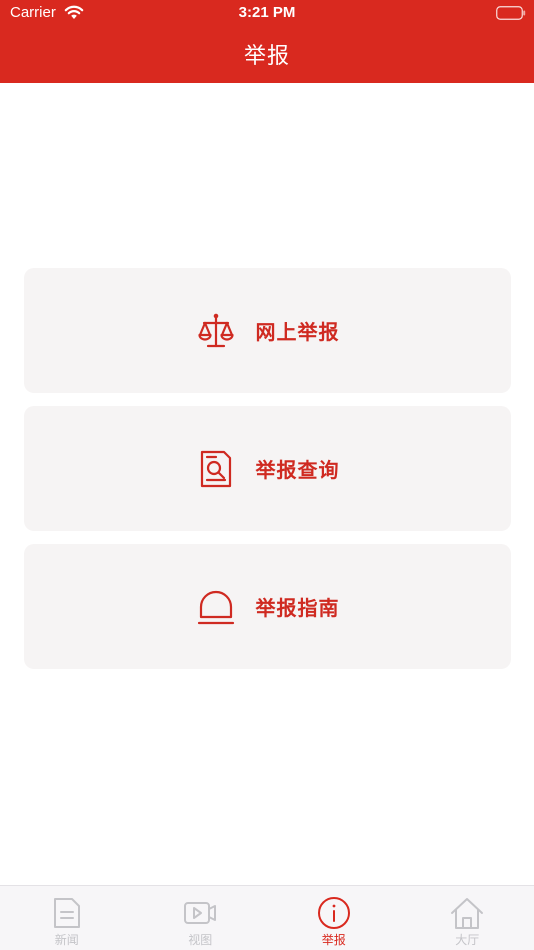 This screenshot has width=534, height=950. Describe the element at coordinates (266, 56) in the screenshot. I see `page-title: 举报` at that location.